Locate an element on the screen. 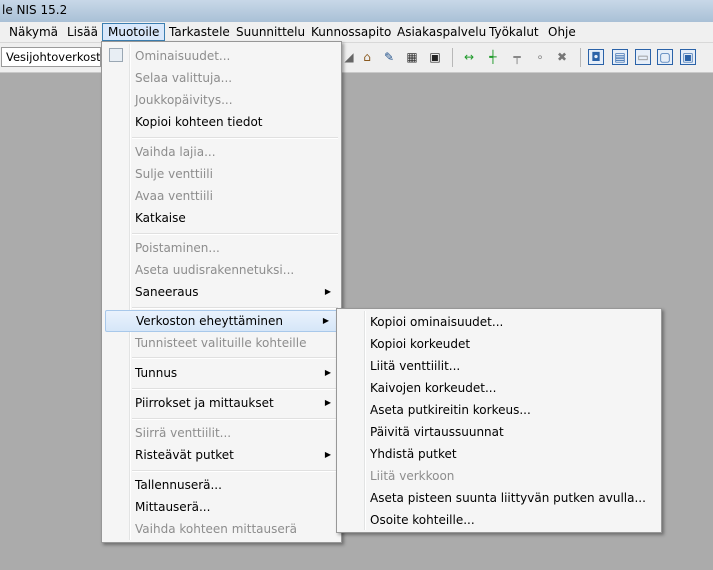 This screenshot has height=570, width=713. menu-item-vaihda-kohteen-mittausera: Vaihda kohteen mittauserä is located at coordinates (237, 529).